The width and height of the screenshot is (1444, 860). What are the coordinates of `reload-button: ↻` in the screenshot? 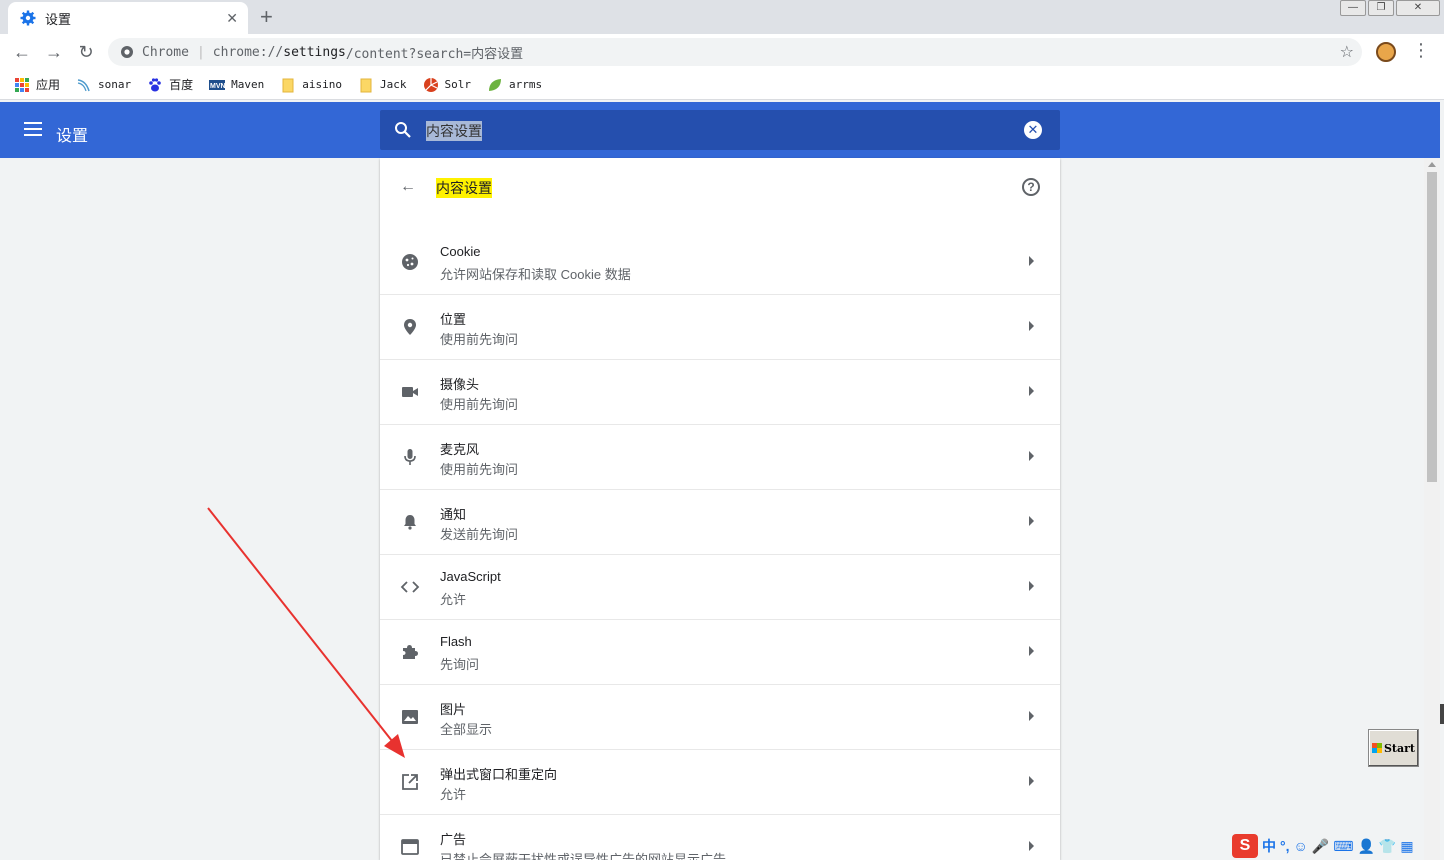 It's located at (86, 52).